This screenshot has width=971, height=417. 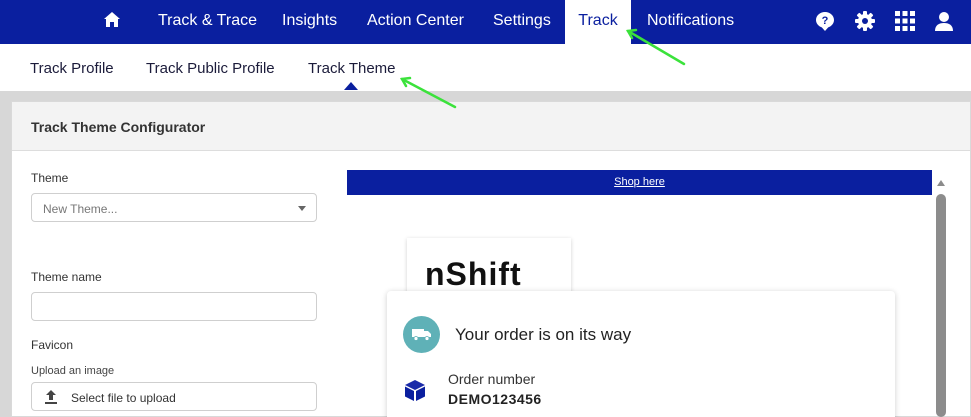 I want to click on active-tab-indicator, so click(x=351, y=86).